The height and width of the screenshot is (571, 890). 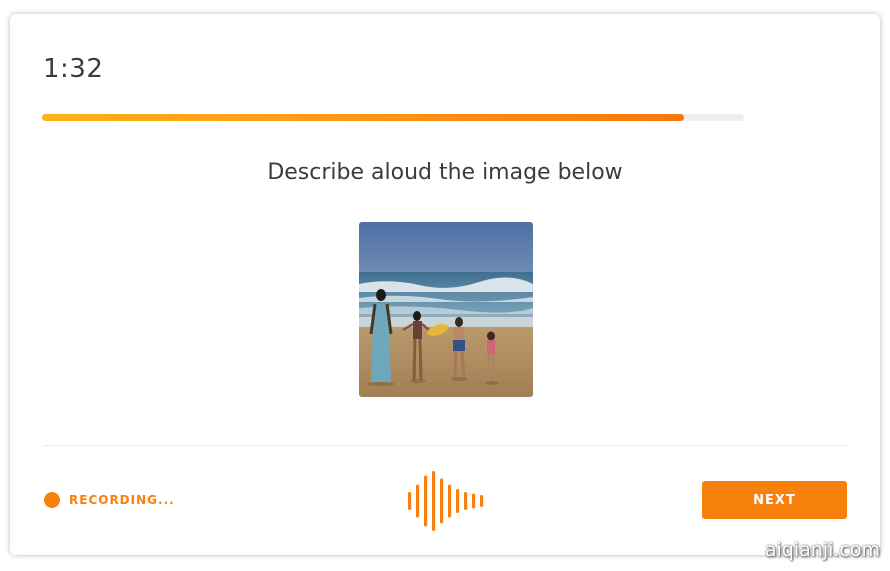 I want to click on beach-photo-illustration, so click(x=446, y=309).